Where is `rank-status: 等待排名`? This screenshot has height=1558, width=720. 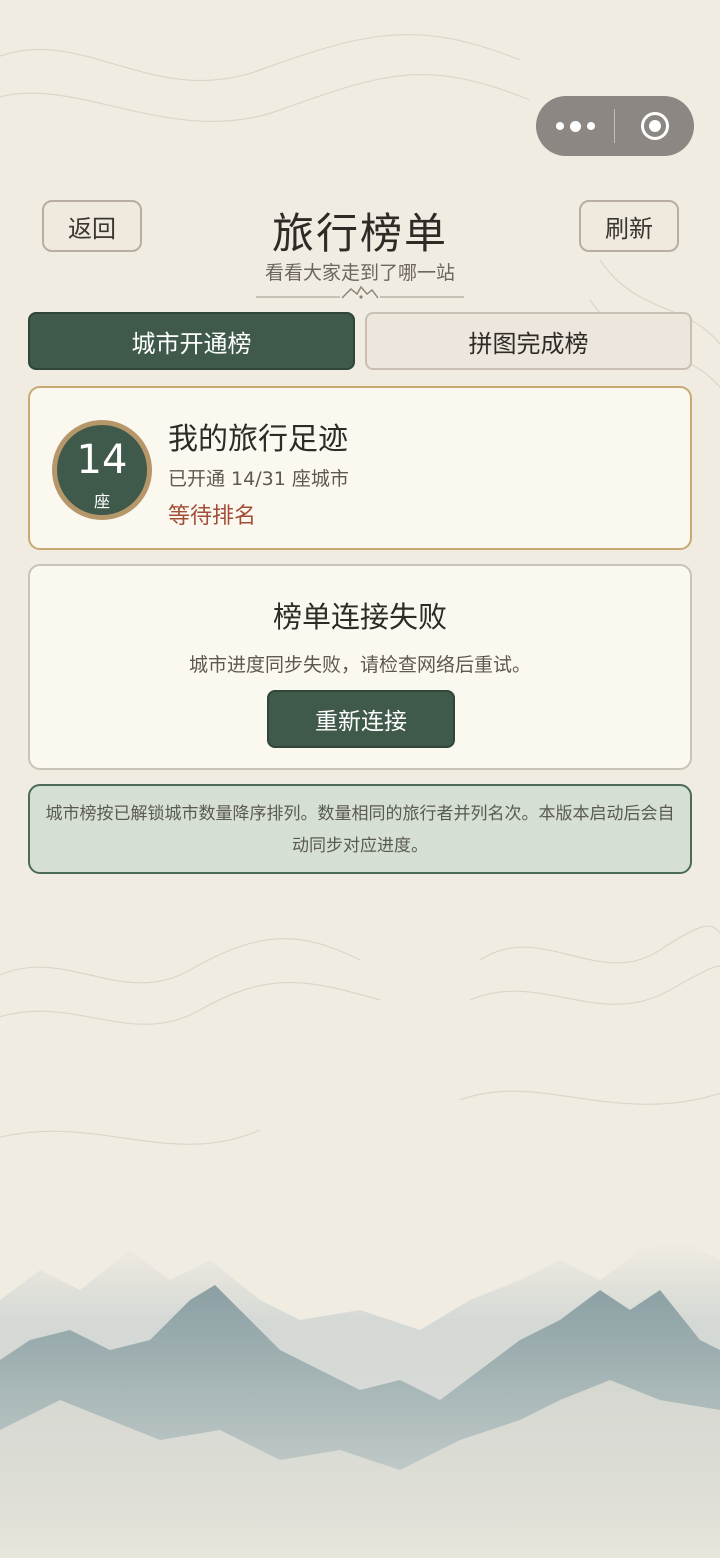
rank-status: 等待排名 is located at coordinates (212, 516).